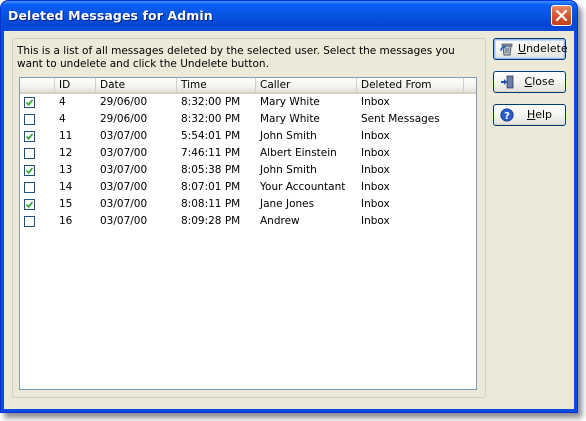 The image size is (586, 421). What do you see at coordinates (211, 221) in the screenshot?
I see `cell-time: 8:09:28 PM` at bounding box center [211, 221].